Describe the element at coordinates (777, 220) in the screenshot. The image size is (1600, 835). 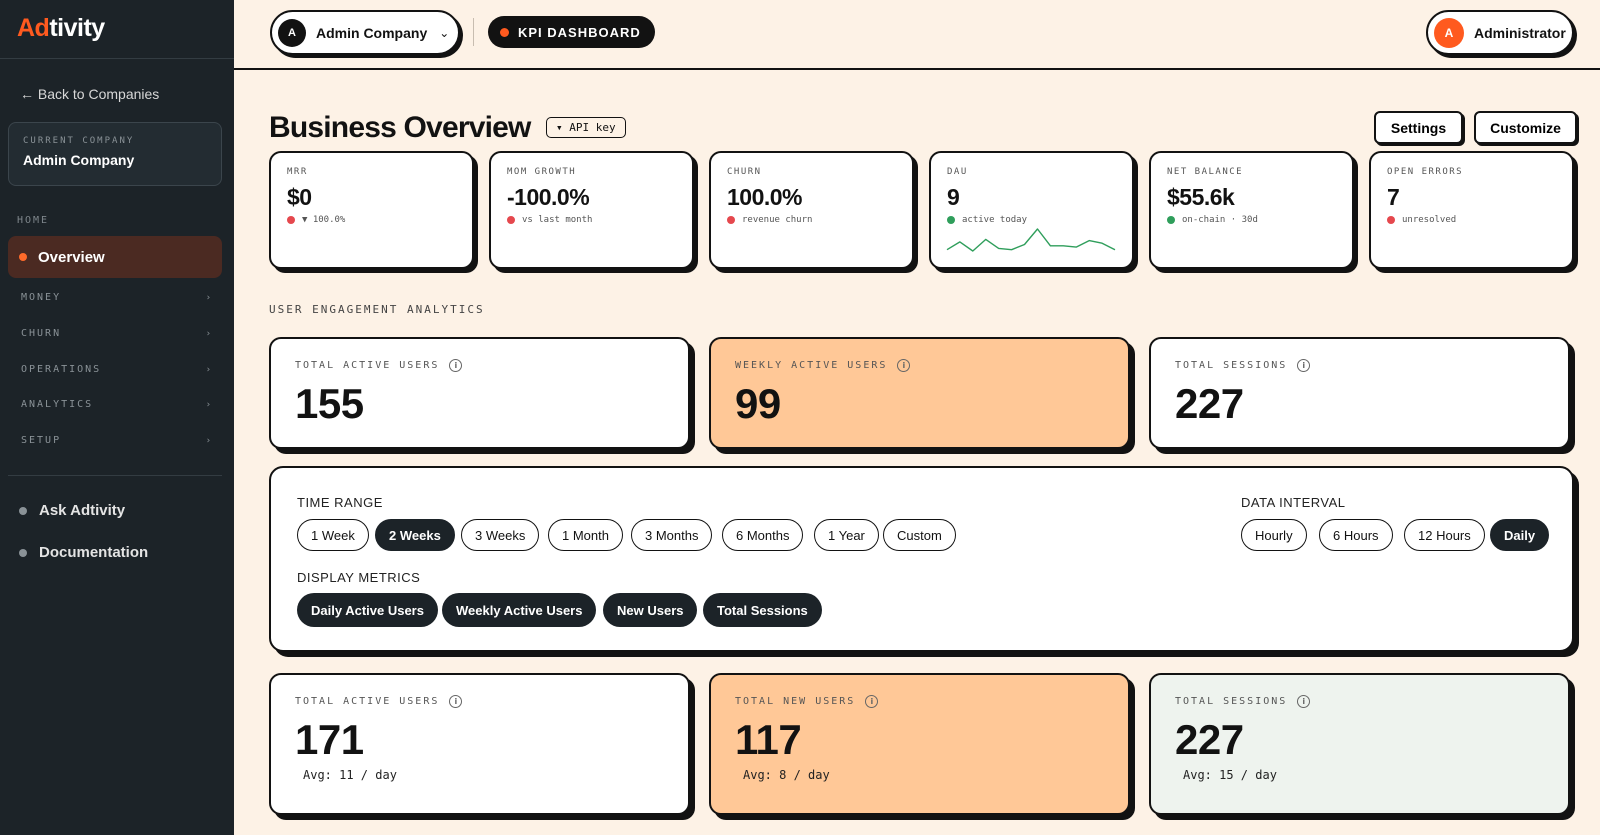
I see `kpi-sub-text: revenue churn` at that location.